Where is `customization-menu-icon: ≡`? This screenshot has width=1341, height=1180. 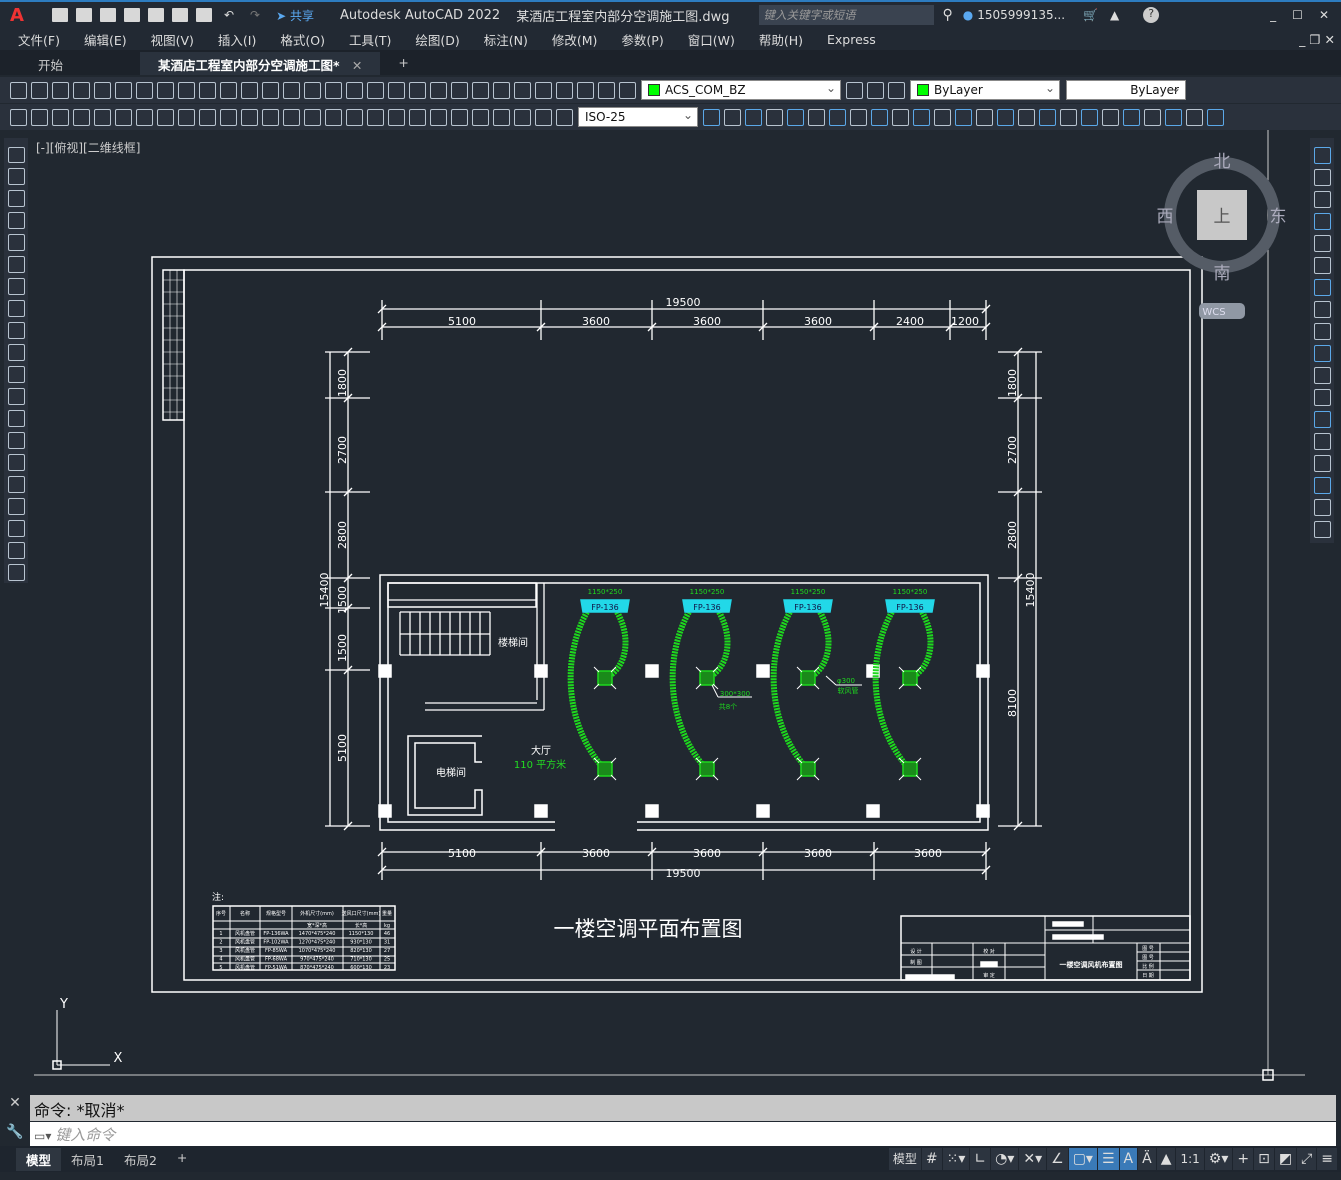 customization-menu-icon: ≡ is located at coordinates (1327, 1159).